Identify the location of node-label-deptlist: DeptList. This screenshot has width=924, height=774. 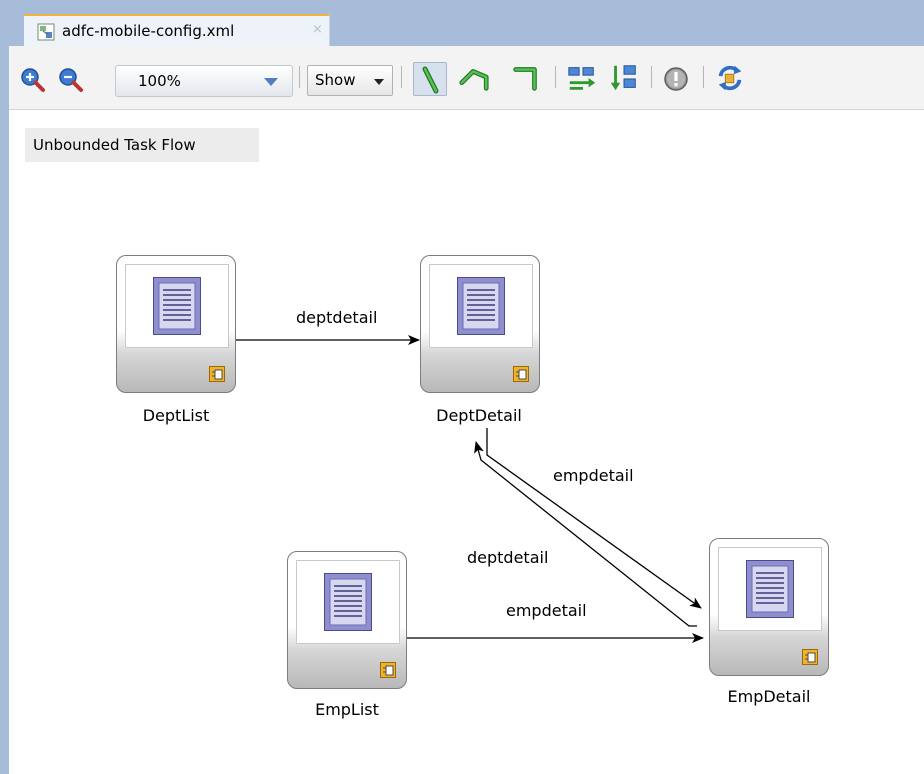
(176, 415).